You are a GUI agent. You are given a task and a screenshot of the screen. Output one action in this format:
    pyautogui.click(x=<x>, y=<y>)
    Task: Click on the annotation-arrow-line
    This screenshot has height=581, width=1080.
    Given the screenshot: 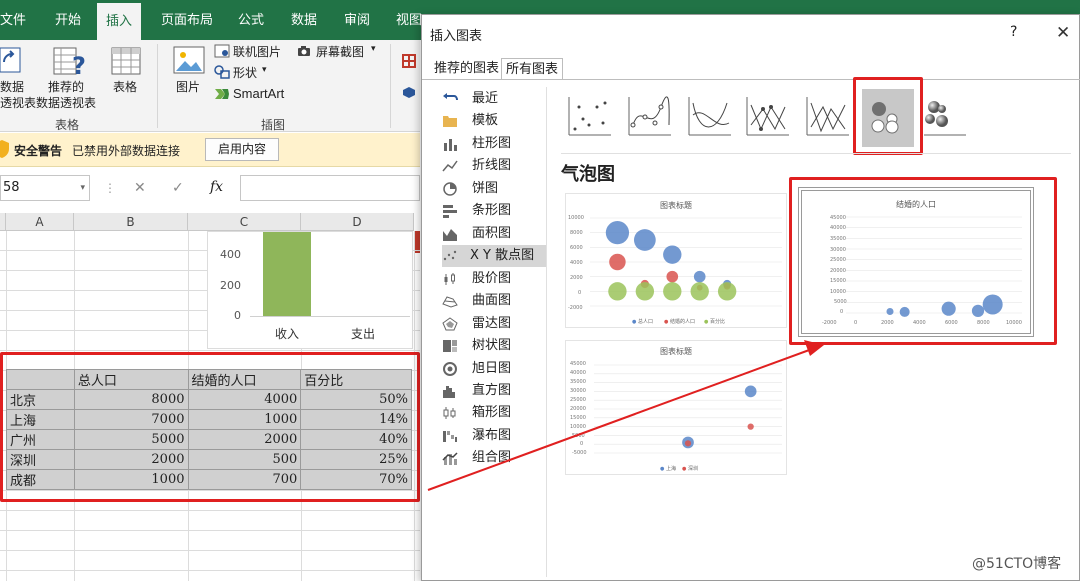 What is the action you would take?
    pyautogui.click(x=620, y=419)
    